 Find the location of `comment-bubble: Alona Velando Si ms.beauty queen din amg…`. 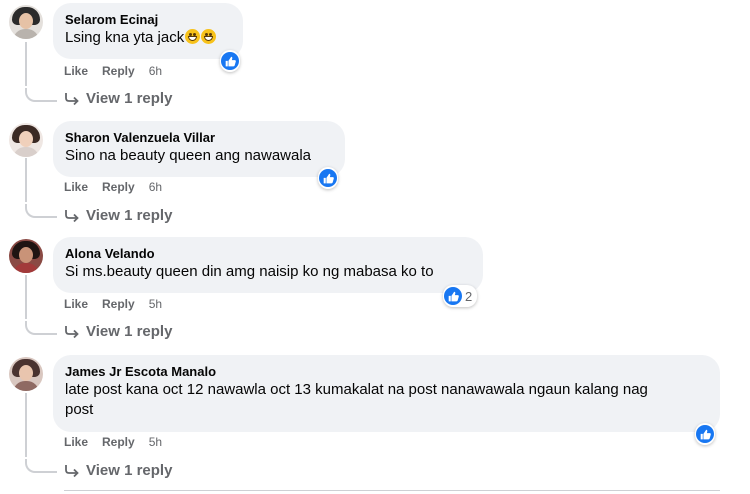

comment-bubble: Alona Velando Si ms.beauty queen din amg… is located at coordinates (268, 265).